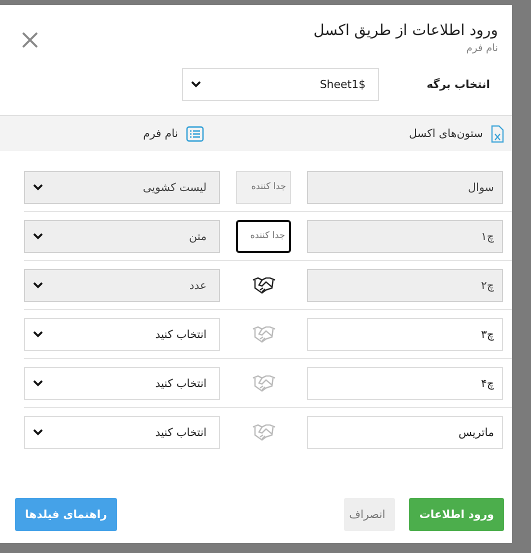 This screenshot has height=553, width=531. Describe the element at coordinates (446, 133) in the screenshot. I see `column-header: ستون‌های اکسل` at that location.